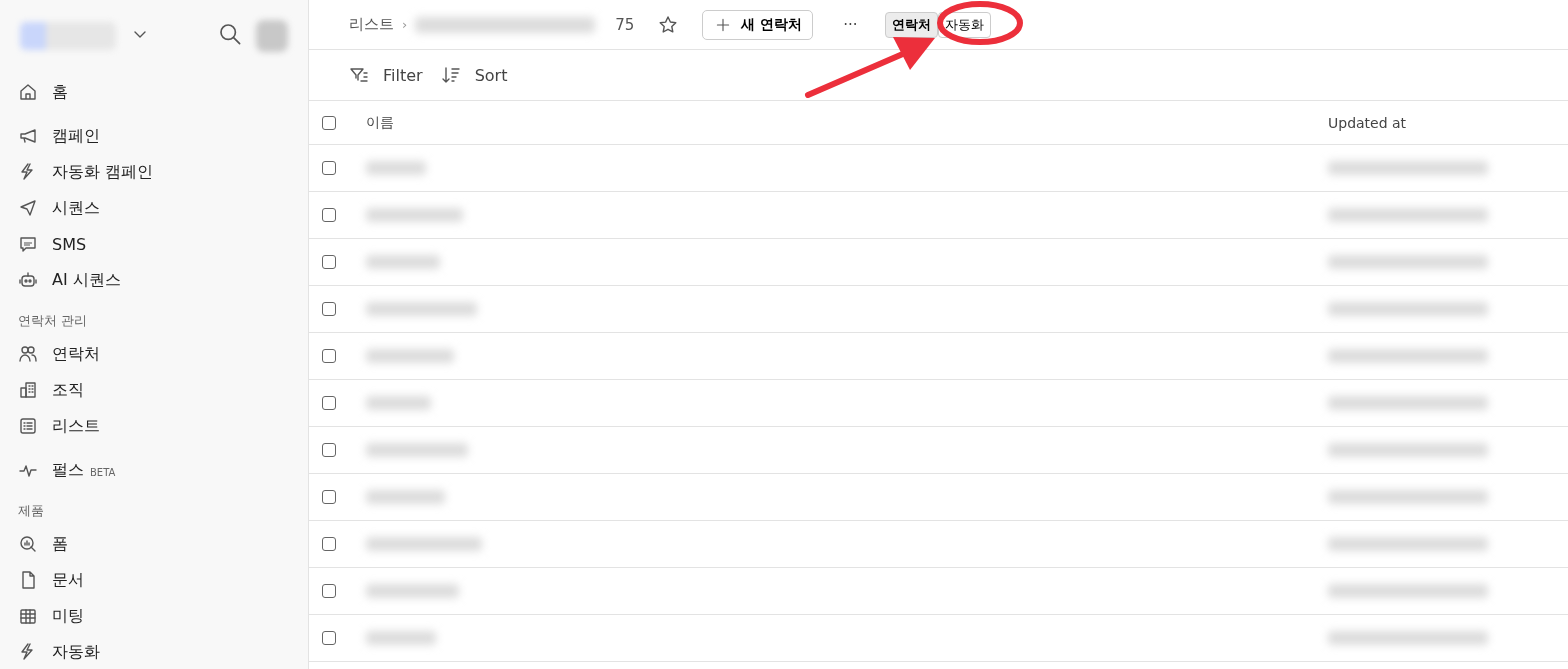 Image resolution: width=1568 pixels, height=669 pixels. What do you see at coordinates (28, 544) in the screenshot?
I see `magnifier-chart-icon` at bounding box center [28, 544].